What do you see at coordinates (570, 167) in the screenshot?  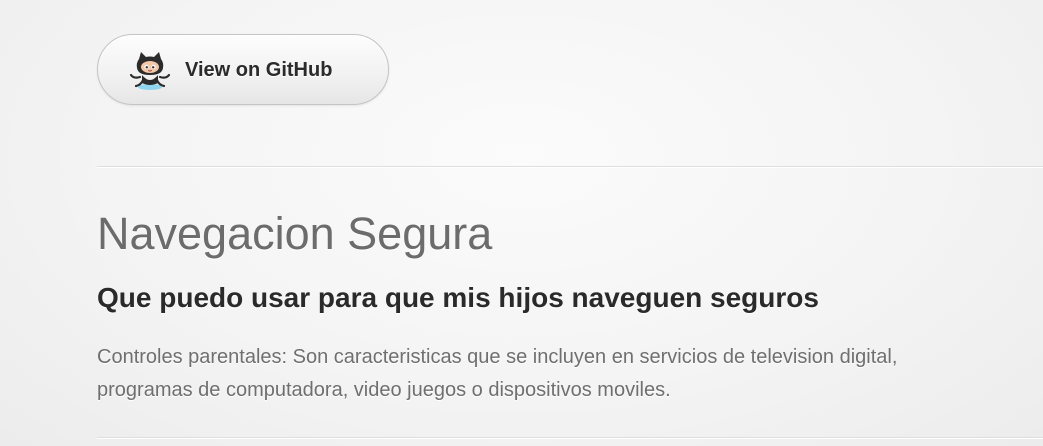 I see `section-divider-top` at bounding box center [570, 167].